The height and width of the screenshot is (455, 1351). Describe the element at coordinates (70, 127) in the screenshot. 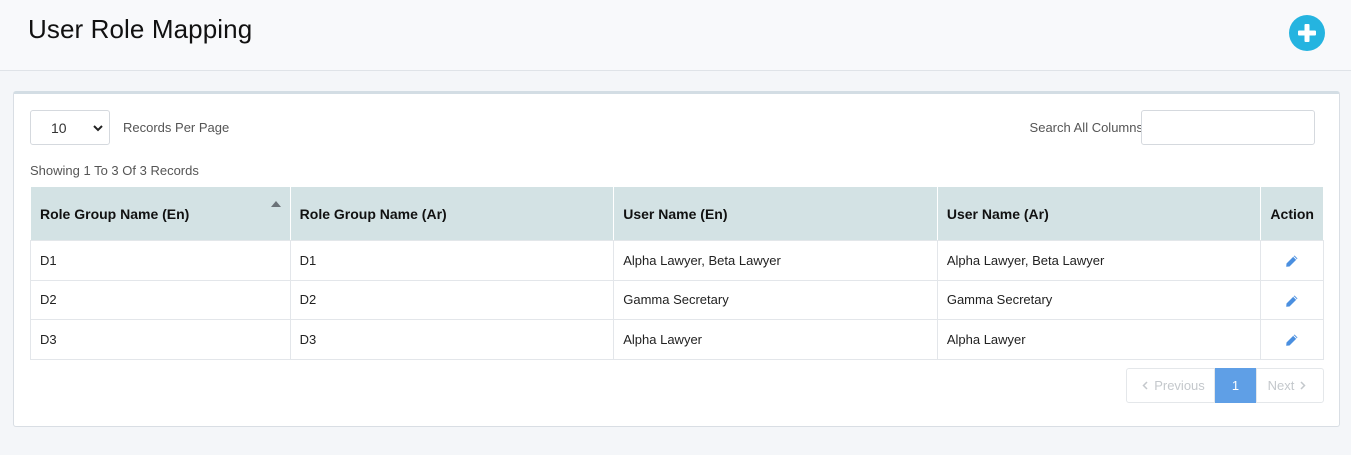

I see `records-per-page-select: 10` at that location.